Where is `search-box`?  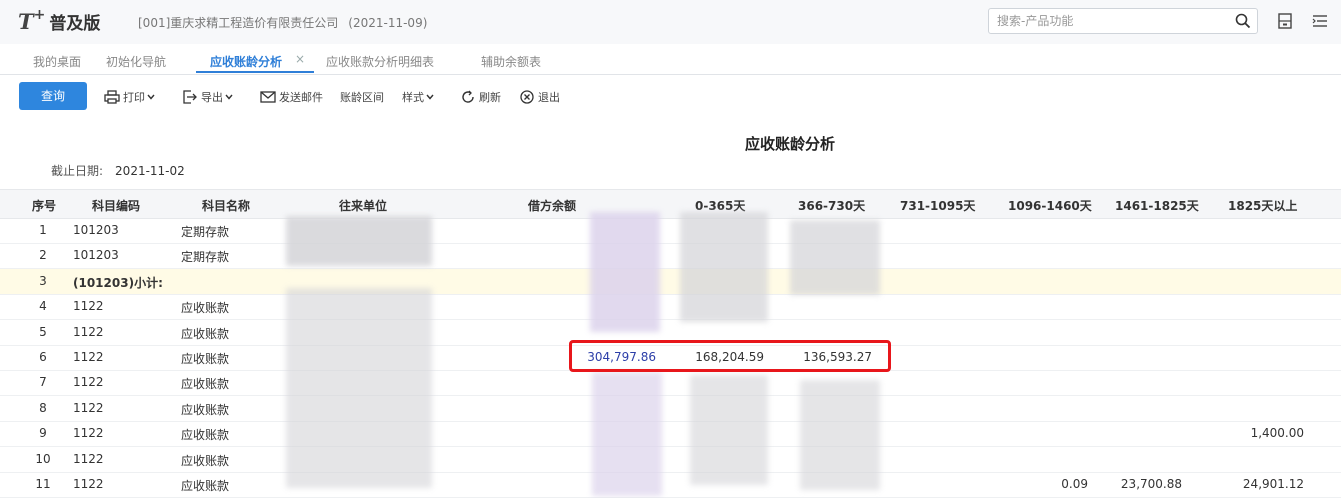 search-box is located at coordinates (1123, 21).